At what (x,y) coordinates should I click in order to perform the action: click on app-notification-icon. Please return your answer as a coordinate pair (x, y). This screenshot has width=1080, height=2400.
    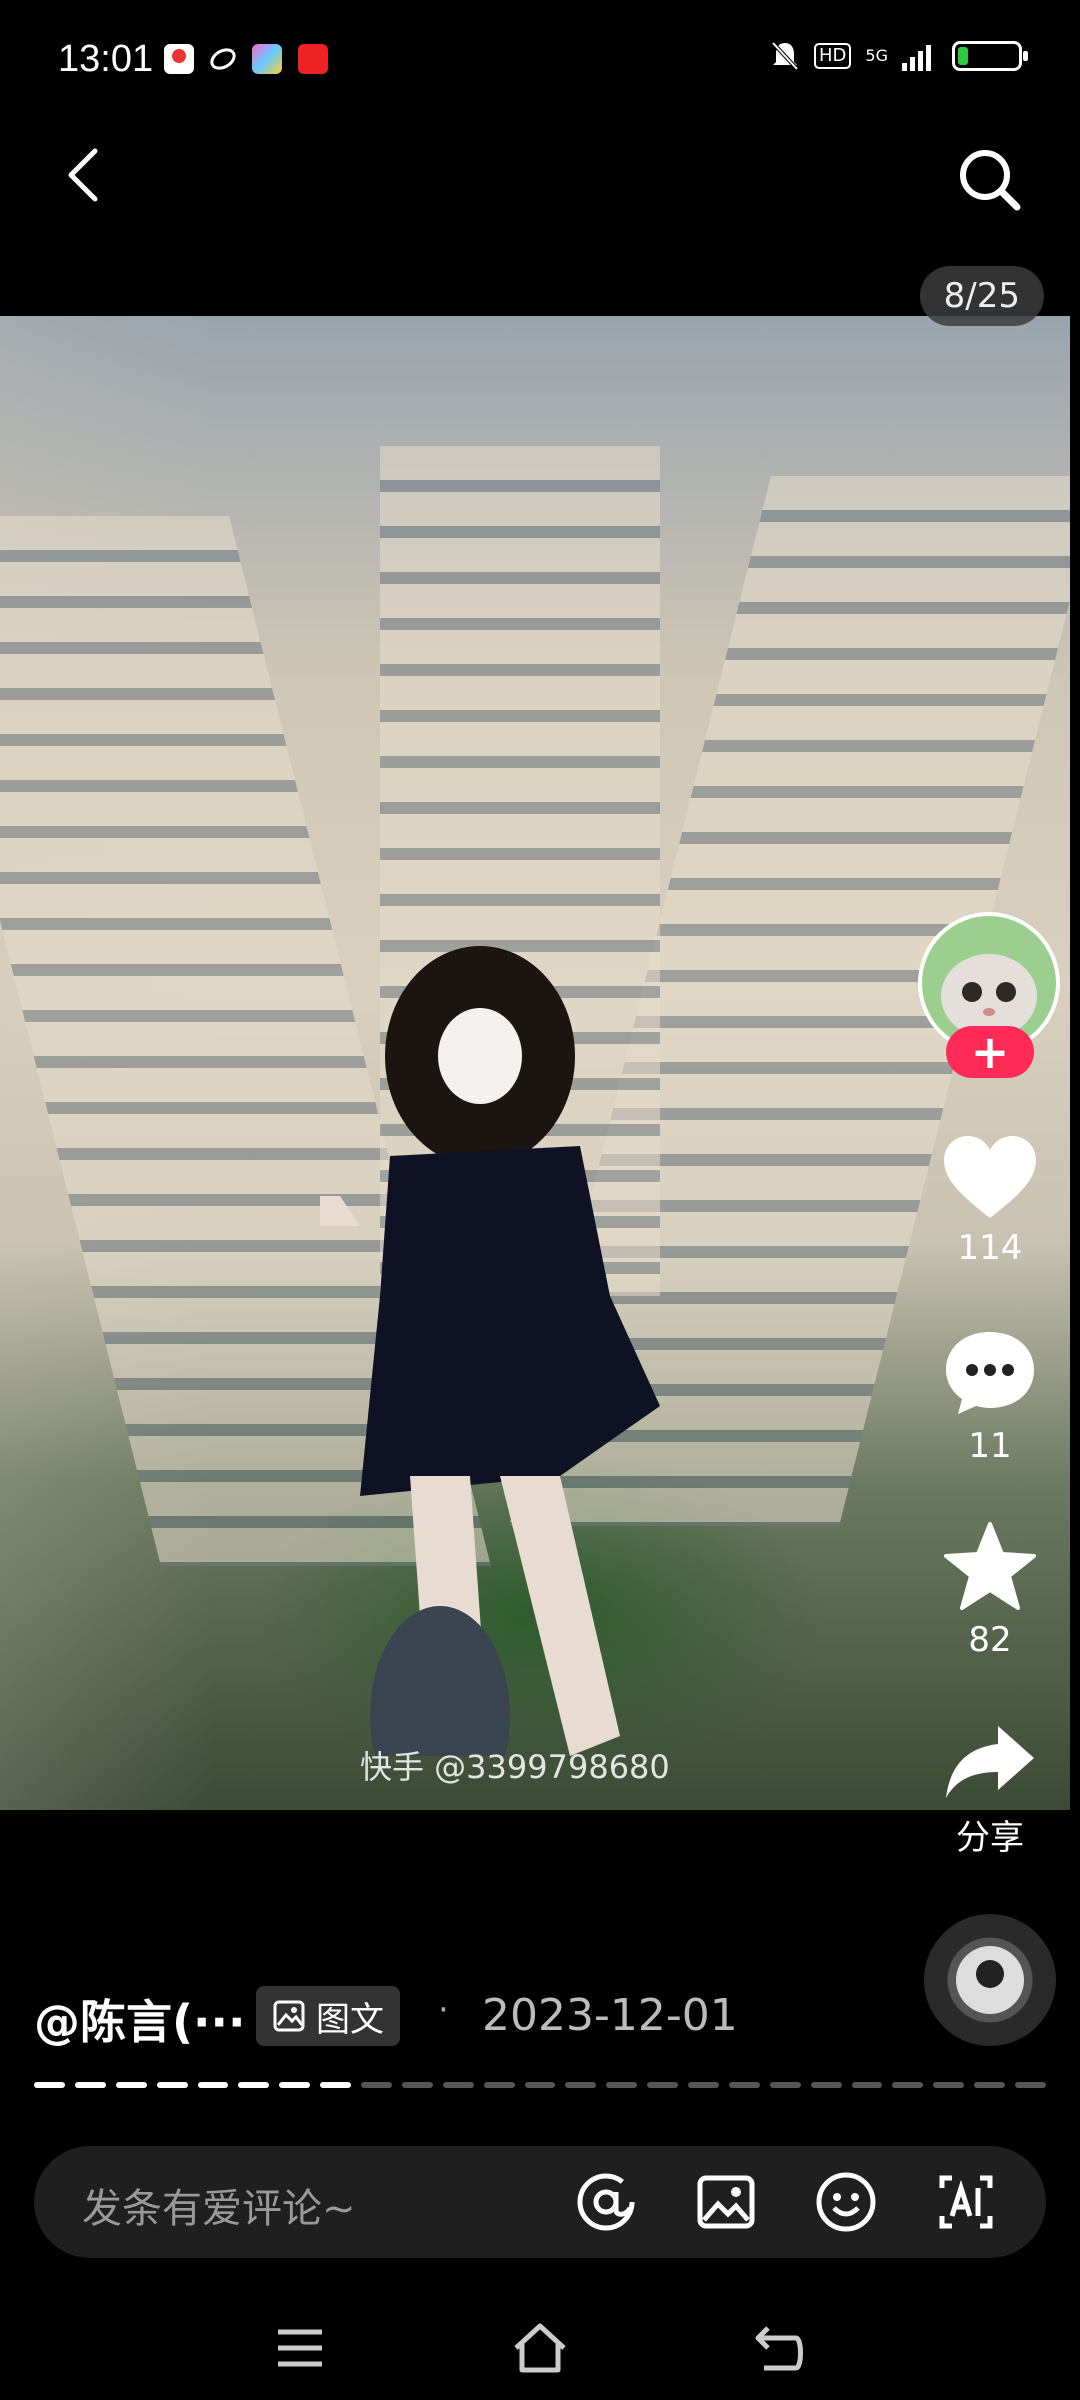
    Looking at the image, I should click on (223, 59).